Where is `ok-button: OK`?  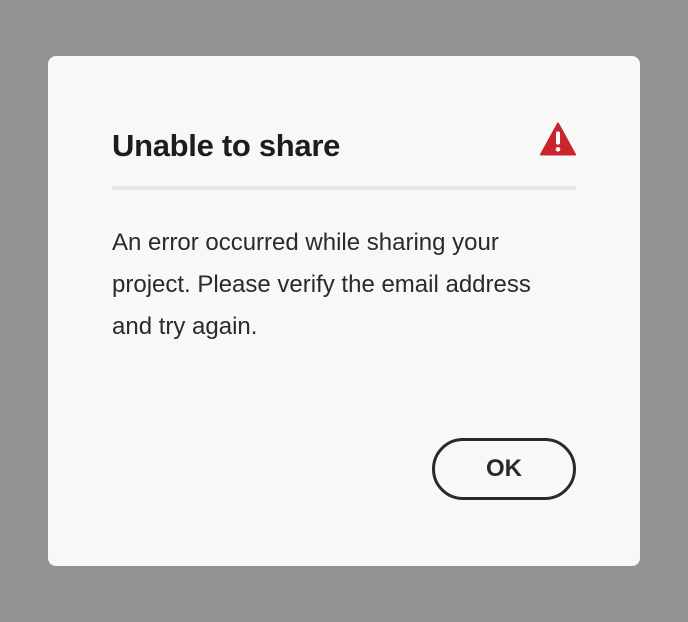 ok-button: OK is located at coordinates (504, 469).